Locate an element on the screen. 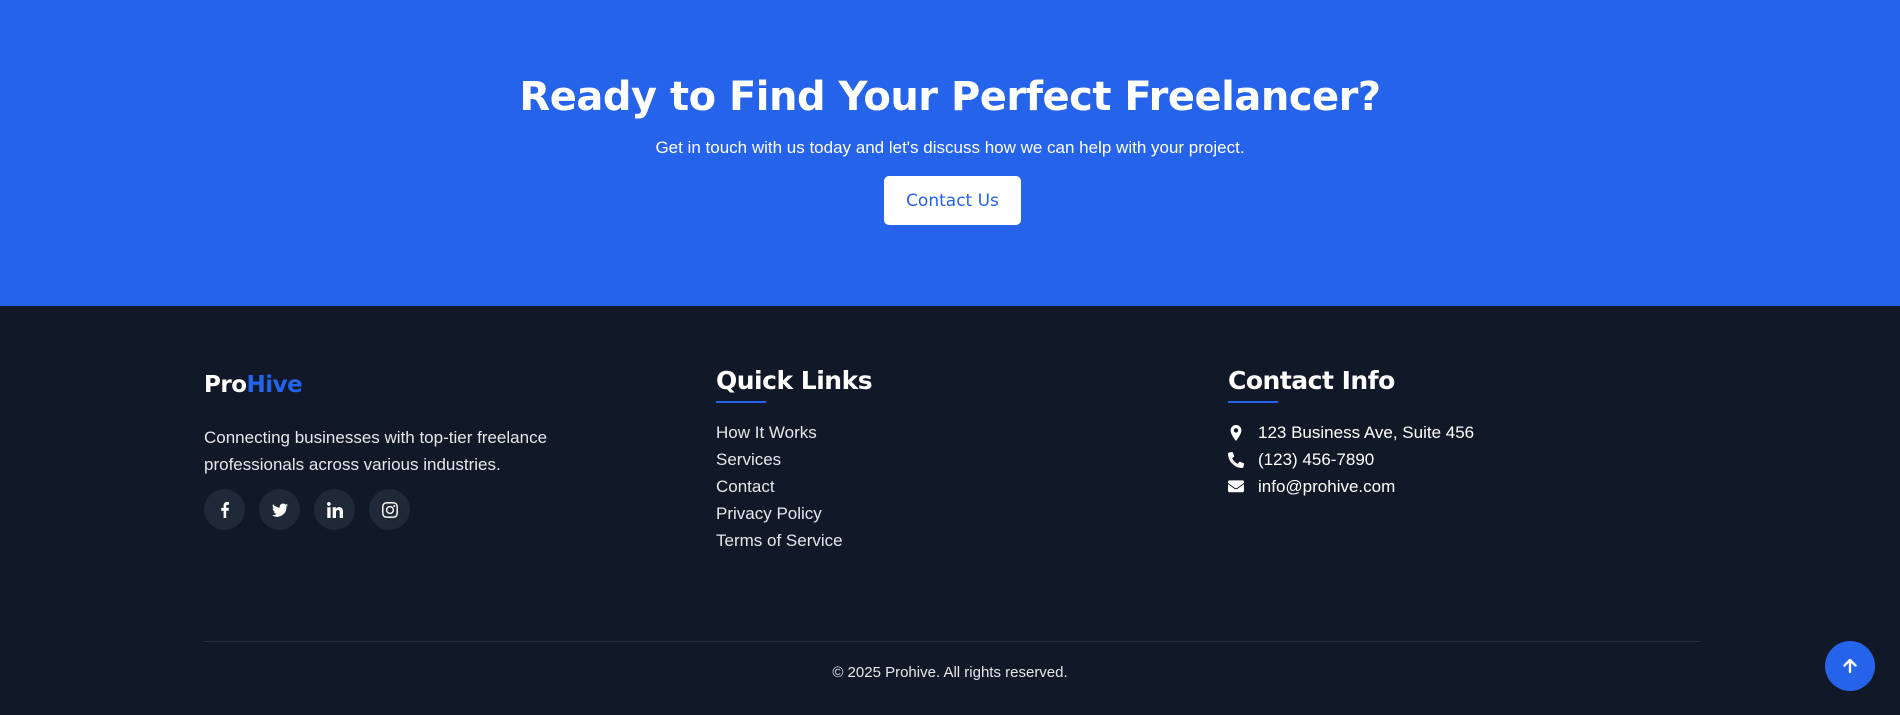  map-pin-icon is located at coordinates (1236, 433).